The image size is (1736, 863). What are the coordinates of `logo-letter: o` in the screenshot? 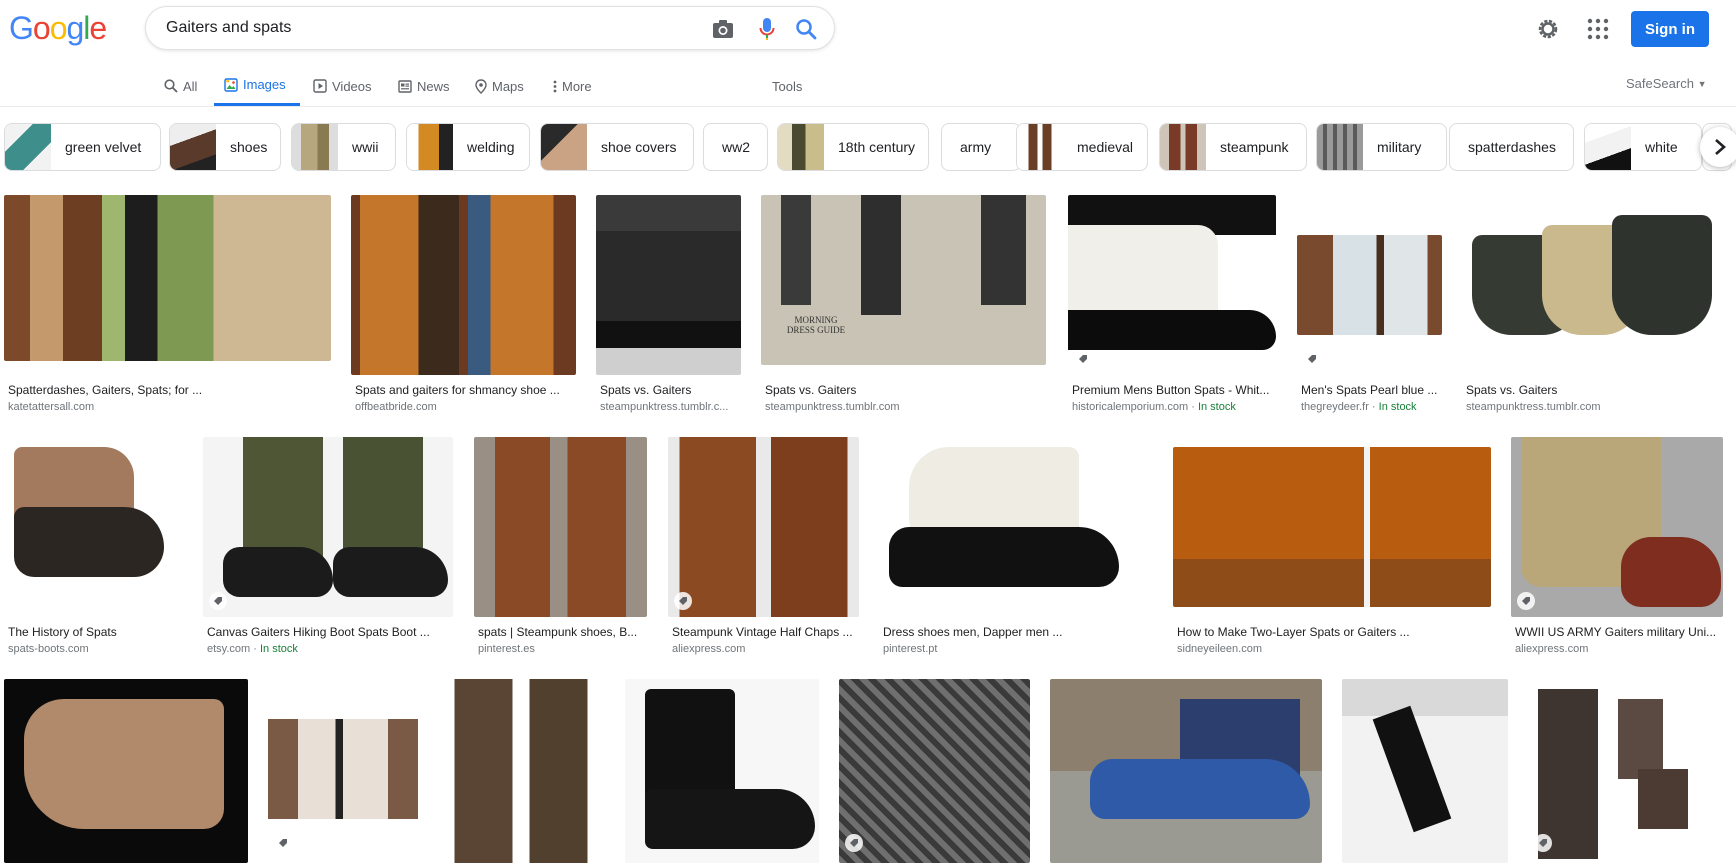 It's located at (41, 28).